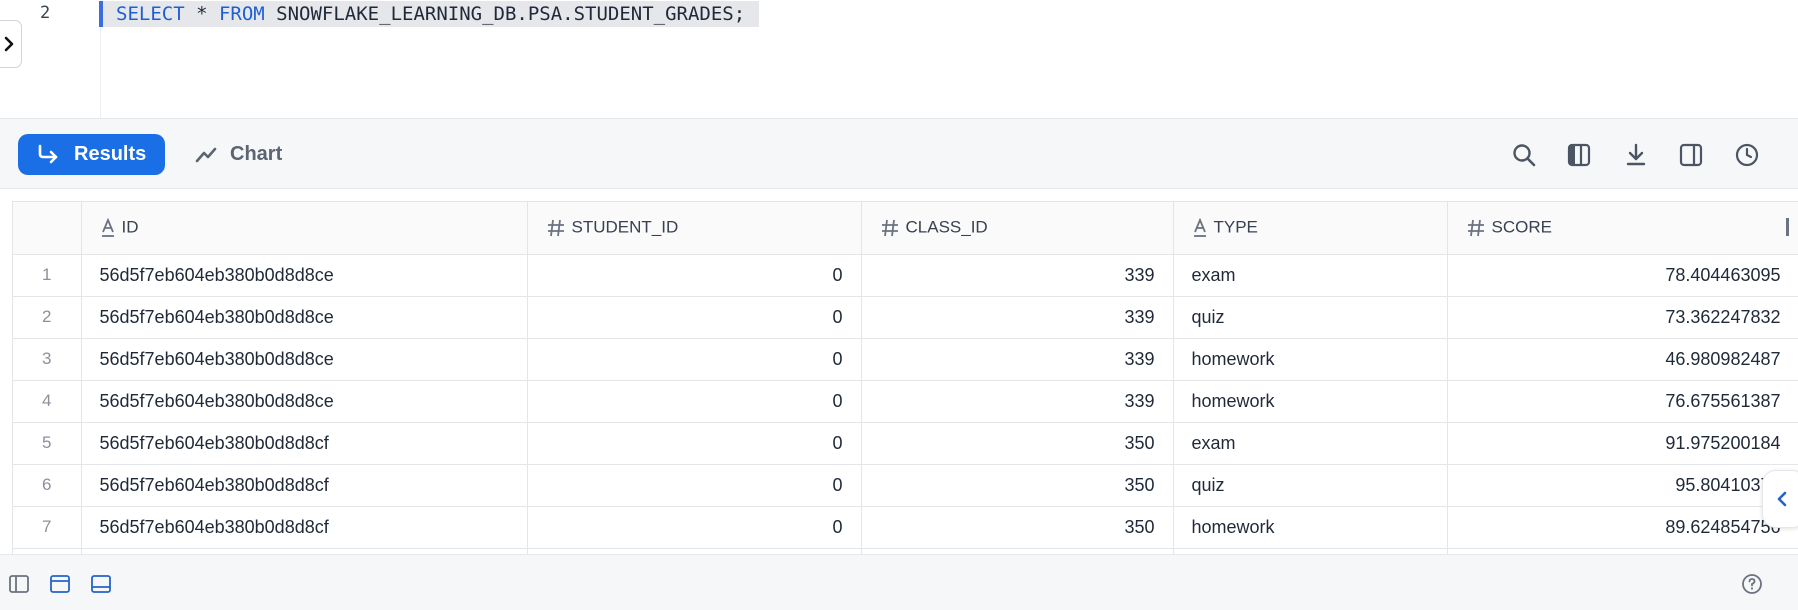  I want to click on sql-keyword-select: SELECT, so click(150, 14).